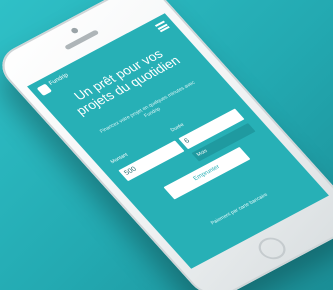 The image size is (333, 290). Describe the element at coordinates (272, 248) in the screenshot. I see `home-button` at that location.